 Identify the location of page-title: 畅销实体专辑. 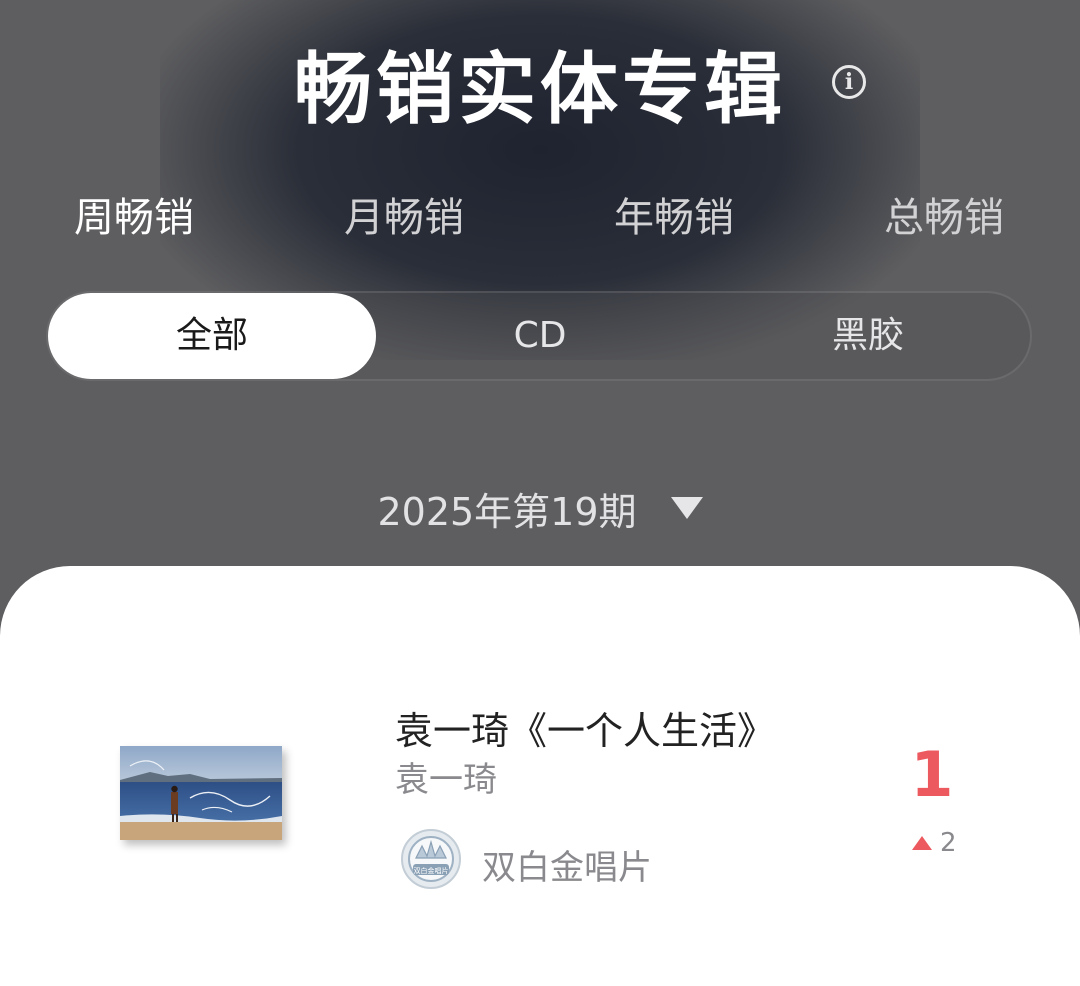
(539, 90).